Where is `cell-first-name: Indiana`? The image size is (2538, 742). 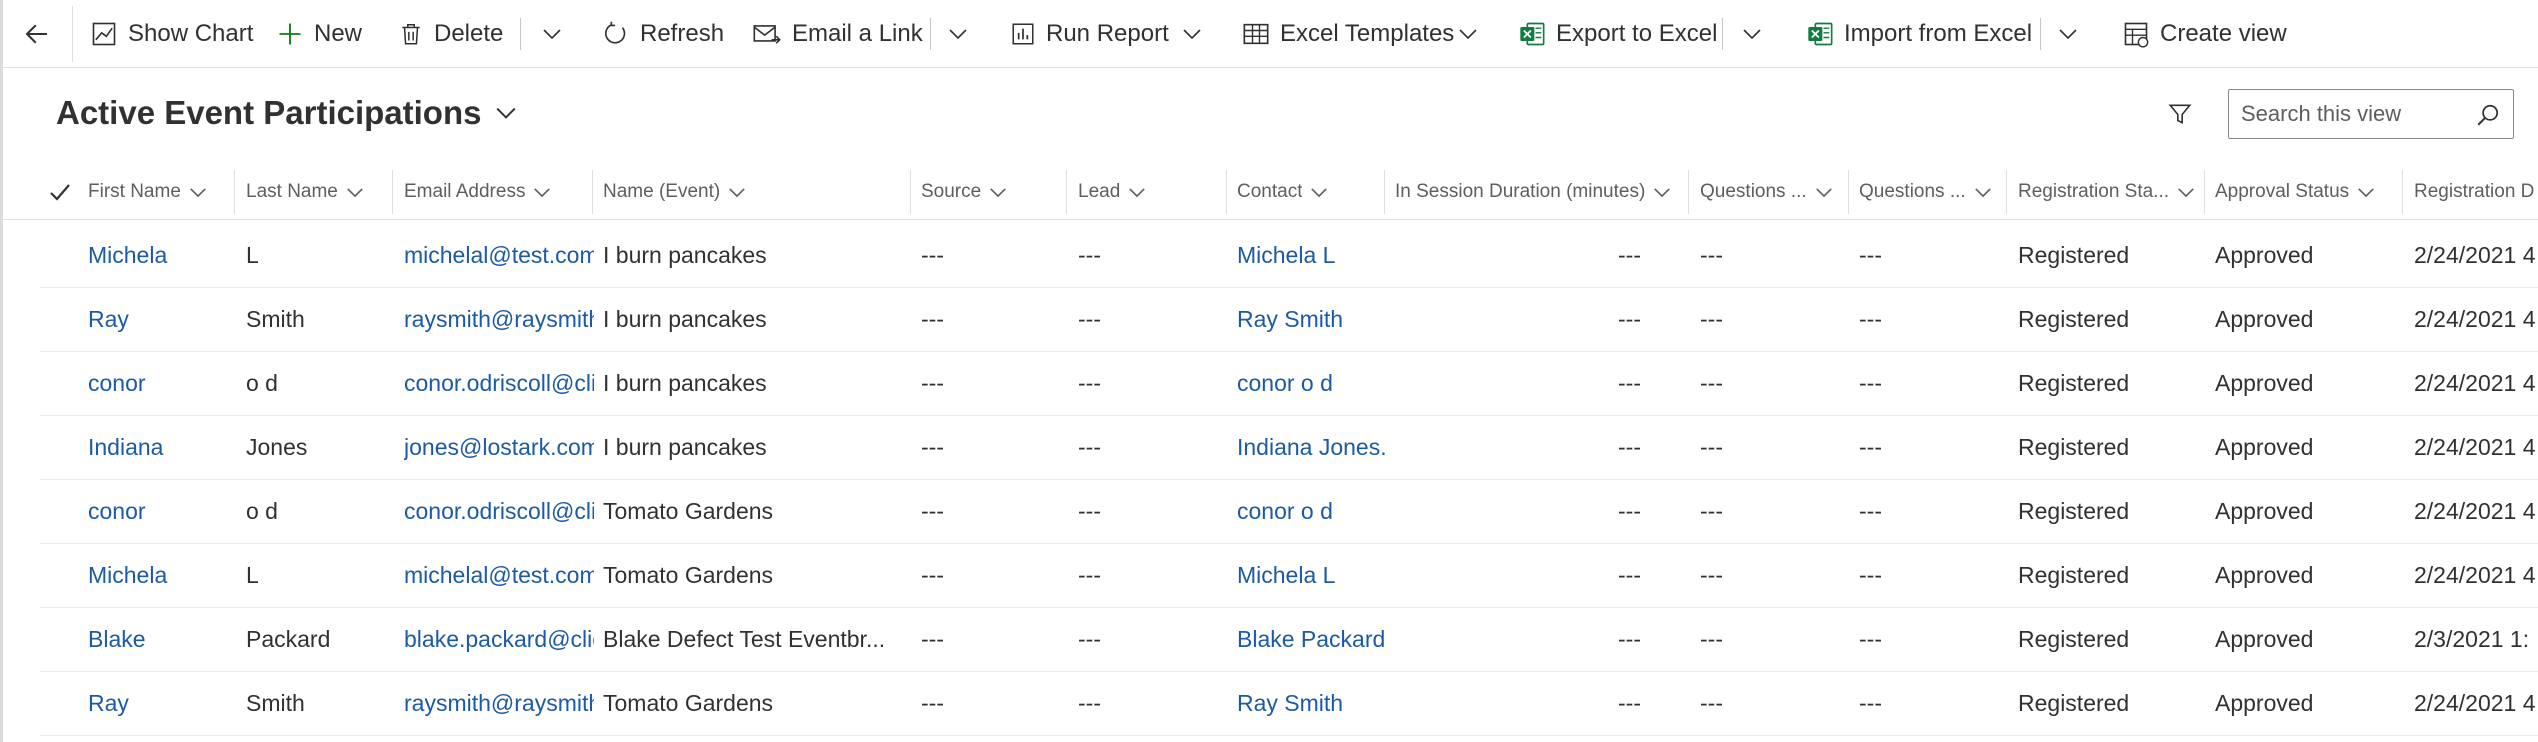 cell-first-name: Indiana is located at coordinates (163, 447).